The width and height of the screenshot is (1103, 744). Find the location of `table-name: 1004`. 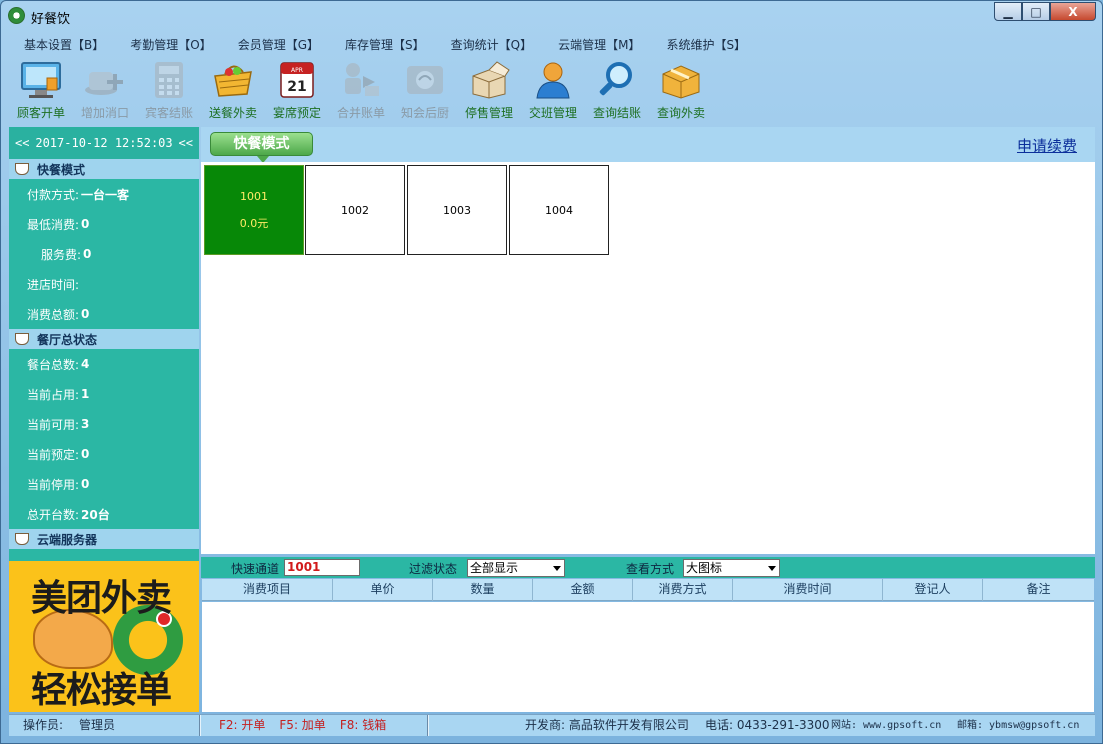

table-name: 1004 is located at coordinates (559, 210).